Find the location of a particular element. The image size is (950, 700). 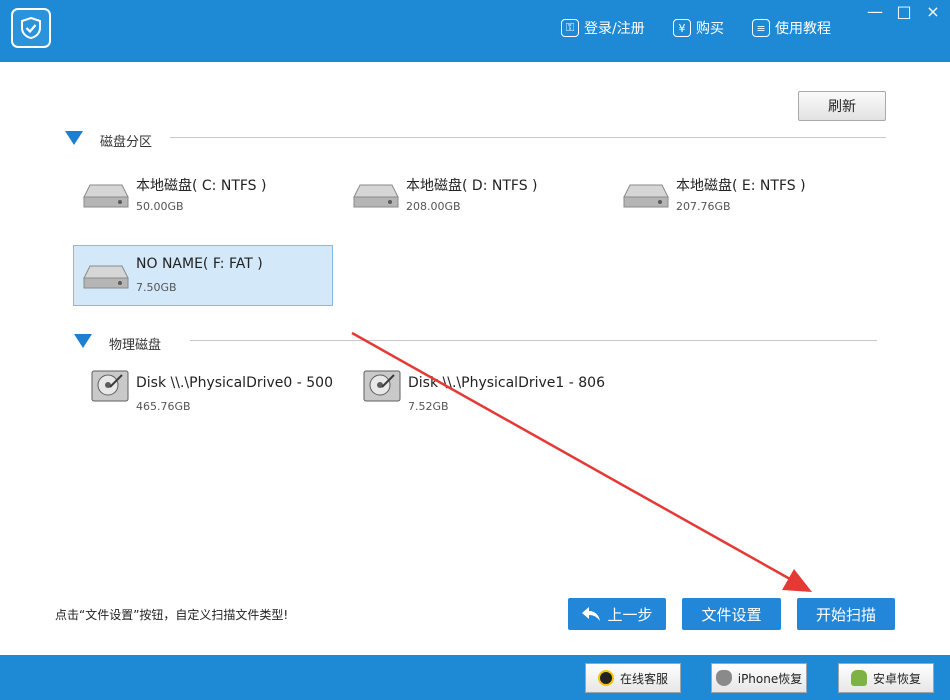

iphone-recovery-label: iPhone恢复 is located at coordinates (770, 678).